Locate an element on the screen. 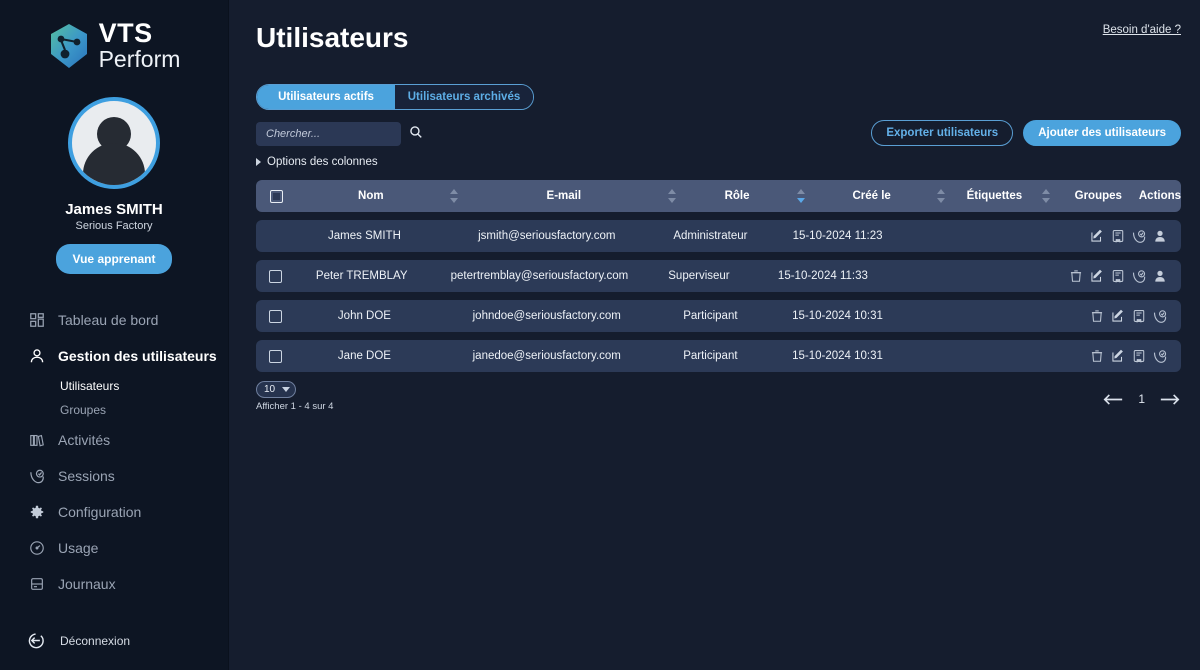 This screenshot has height=670, width=1200. pagination-nav: 1 is located at coordinates (1141, 399).